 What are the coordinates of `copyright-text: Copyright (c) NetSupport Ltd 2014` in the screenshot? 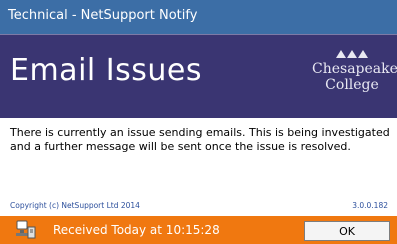 It's located at (75, 205).